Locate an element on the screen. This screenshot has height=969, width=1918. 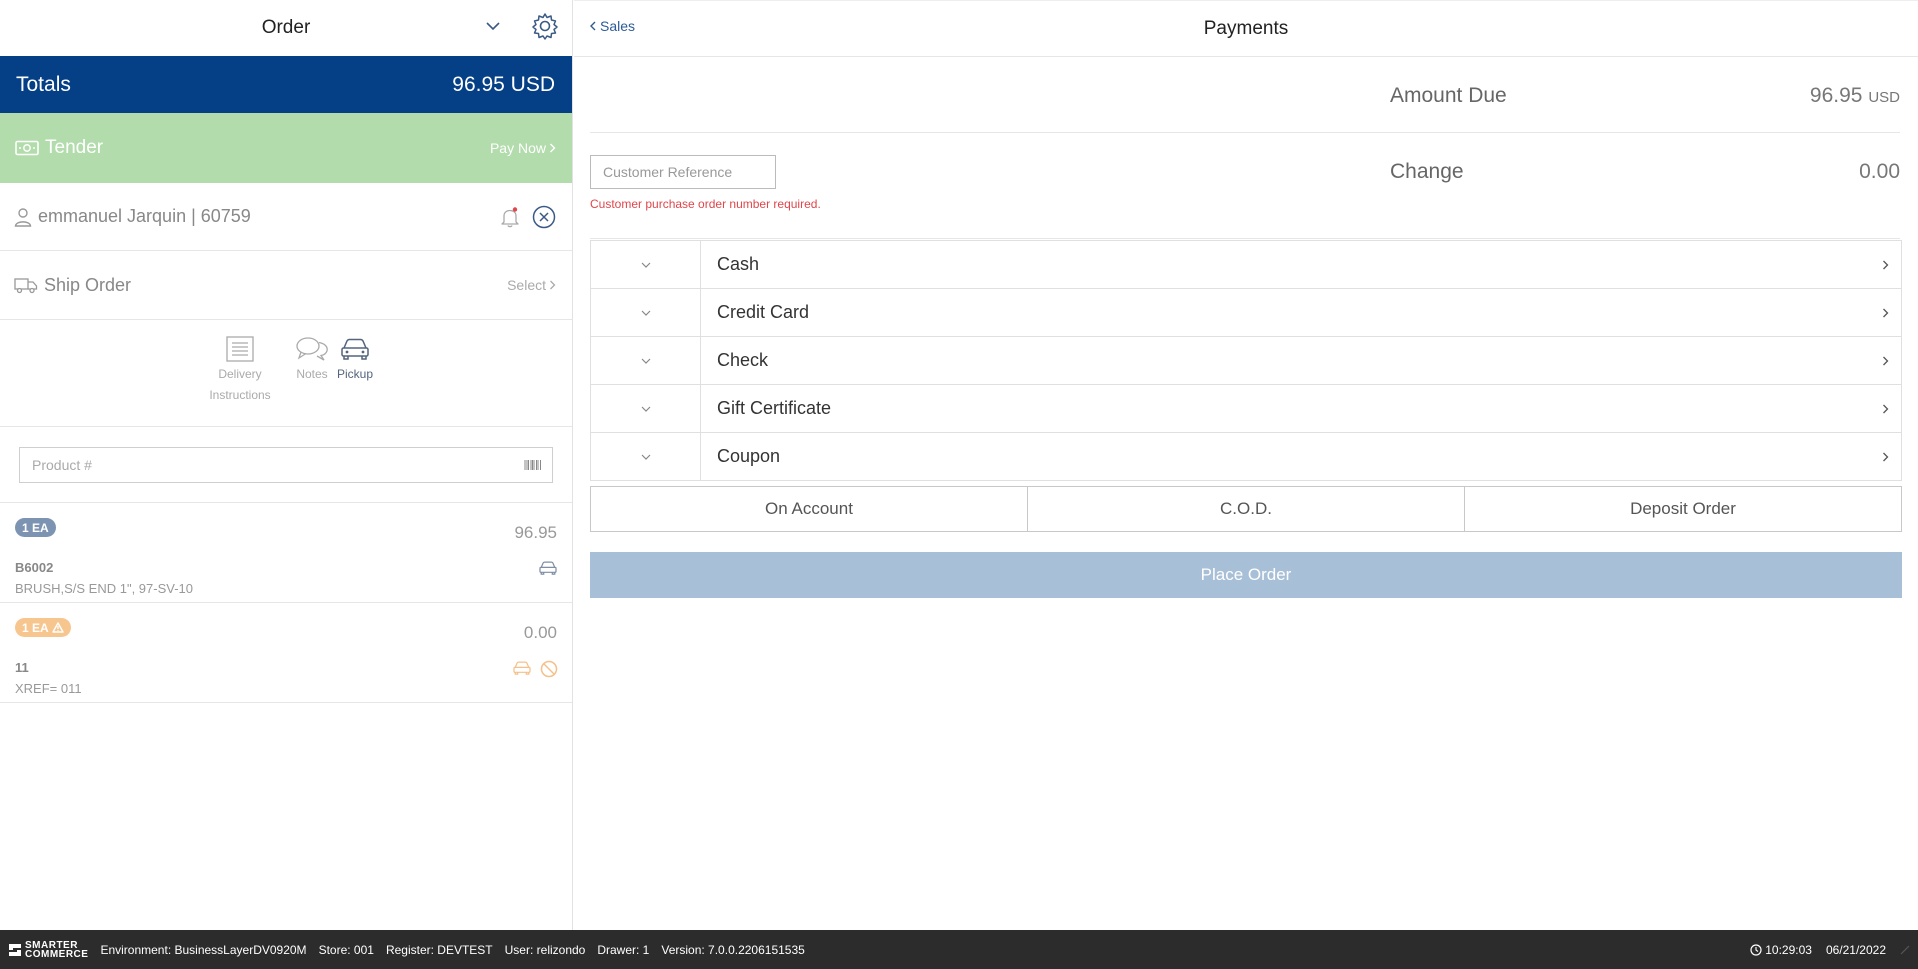
payment-method-check: Check is located at coordinates (1246, 360).